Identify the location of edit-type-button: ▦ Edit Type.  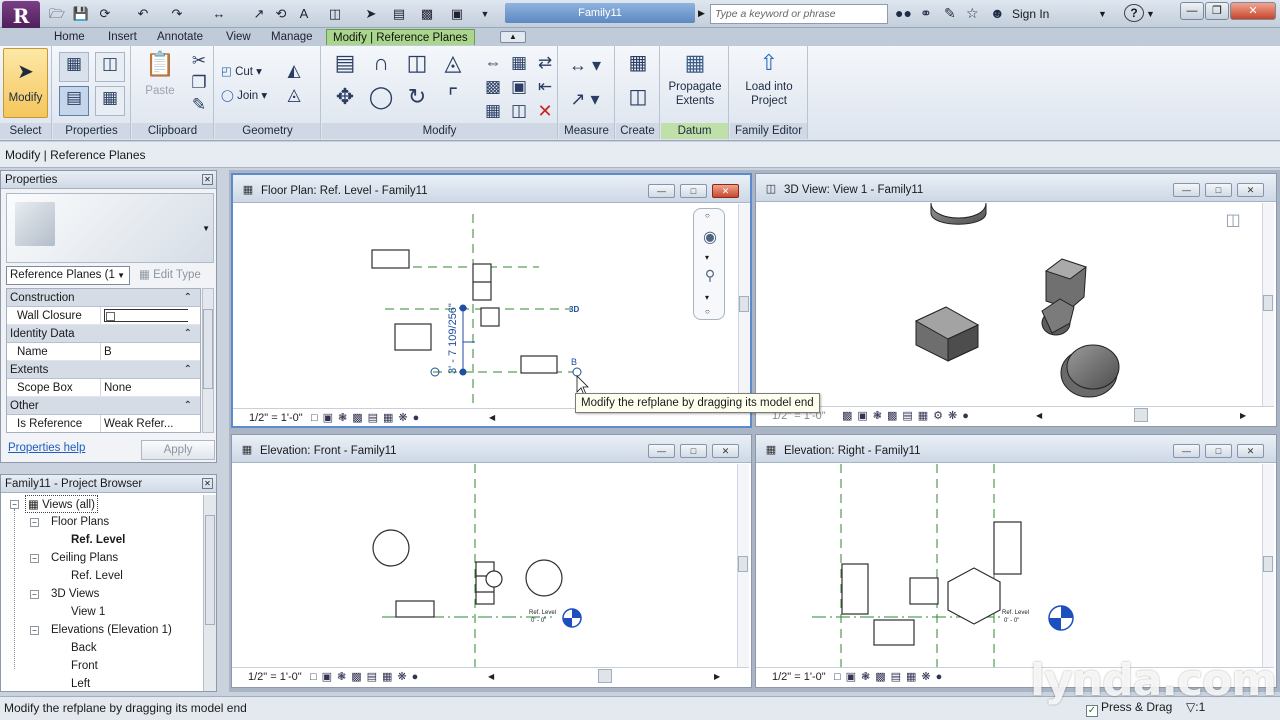
(170, 274).